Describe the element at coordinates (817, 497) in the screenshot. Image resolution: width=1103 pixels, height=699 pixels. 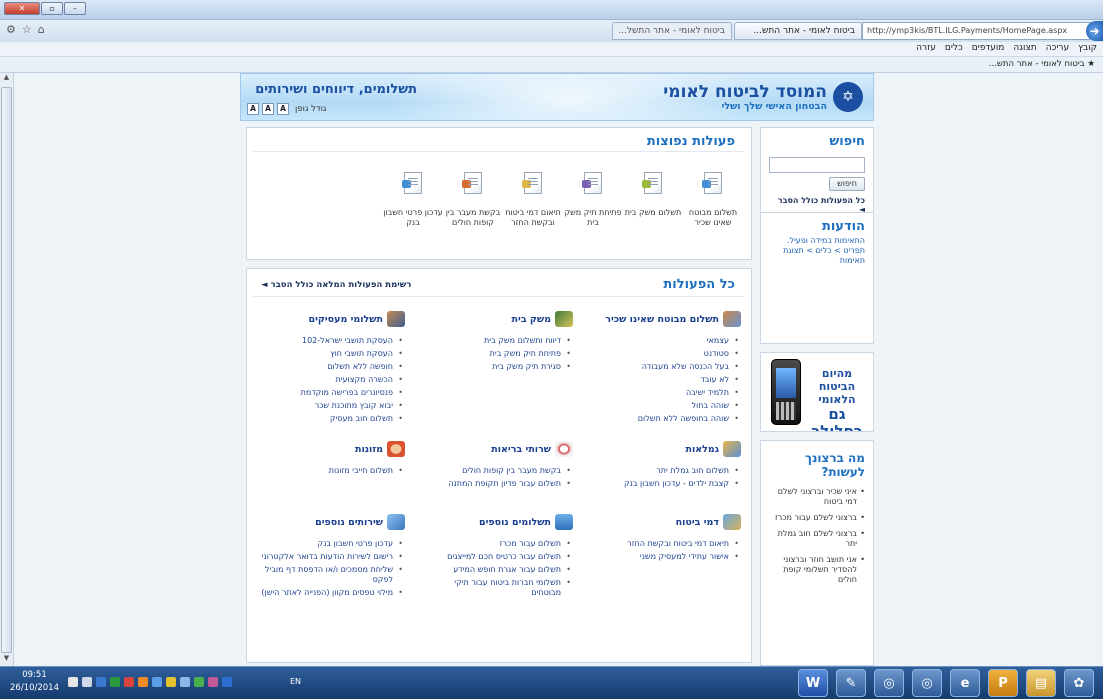
I see `what-to-do-item: איני שכיר וברצוני לשלם דמי ביטוח` at that location.